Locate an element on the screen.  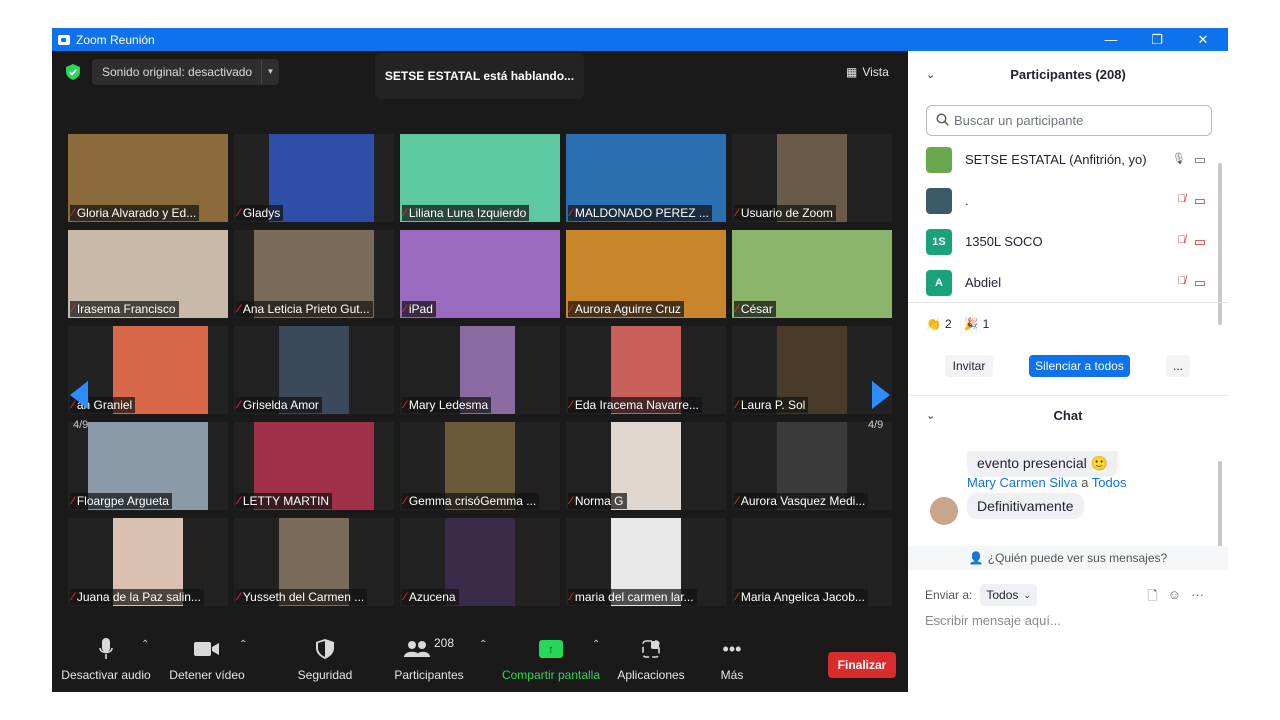
participant-row: 1S 1350L SOCO 🎙̸ ▭ is located at coordinates (1063, 241).